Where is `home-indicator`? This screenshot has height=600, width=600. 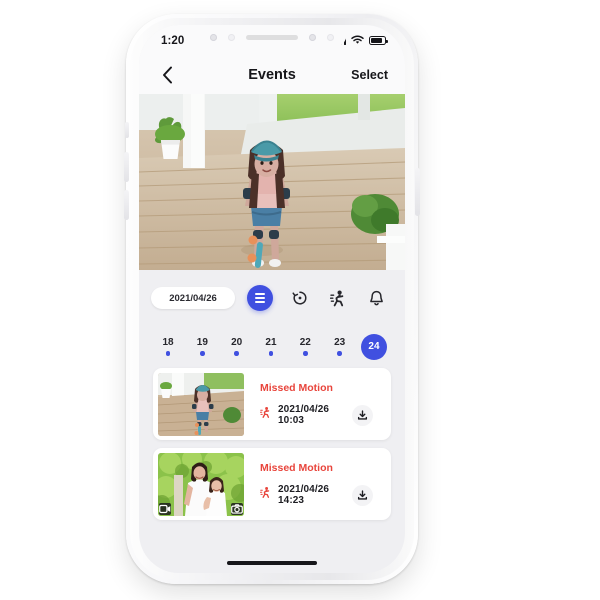
home-indicator is located at coordinates (272, 563).